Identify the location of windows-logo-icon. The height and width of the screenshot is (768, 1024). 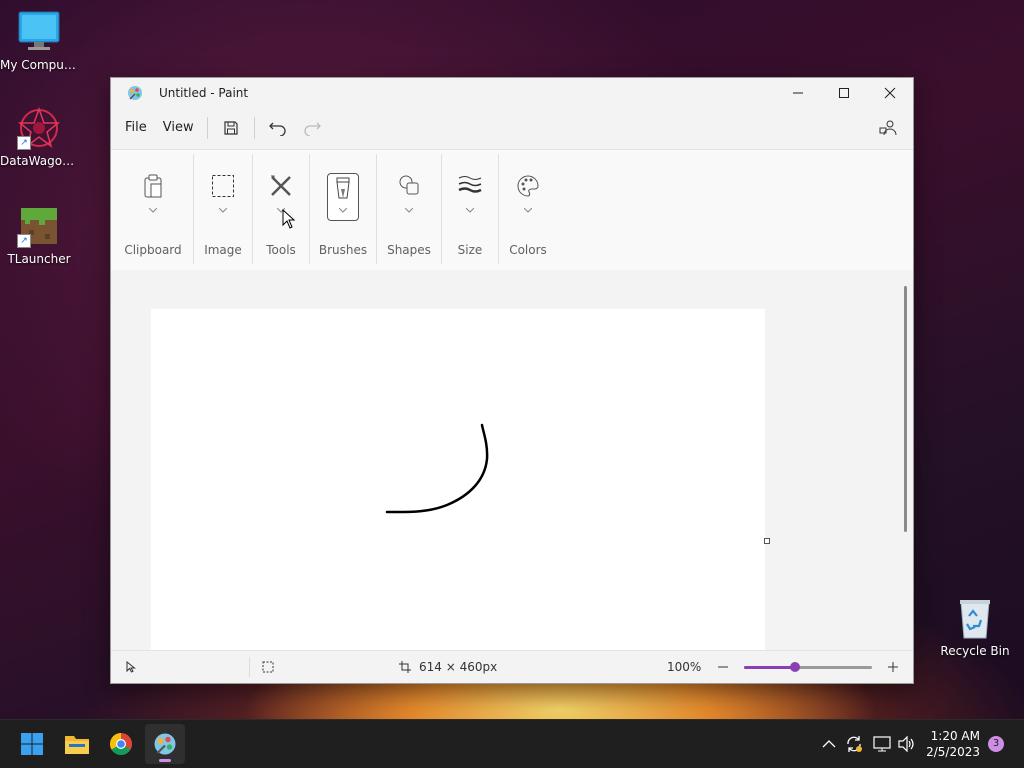
(32, 744).